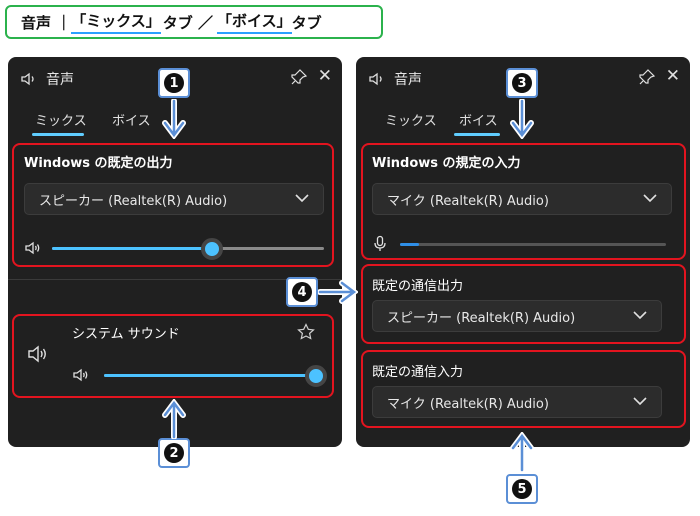  Describe the element at coordinates (477, 134) in the screenshot. I see `tab-voice-indicator` at that location.